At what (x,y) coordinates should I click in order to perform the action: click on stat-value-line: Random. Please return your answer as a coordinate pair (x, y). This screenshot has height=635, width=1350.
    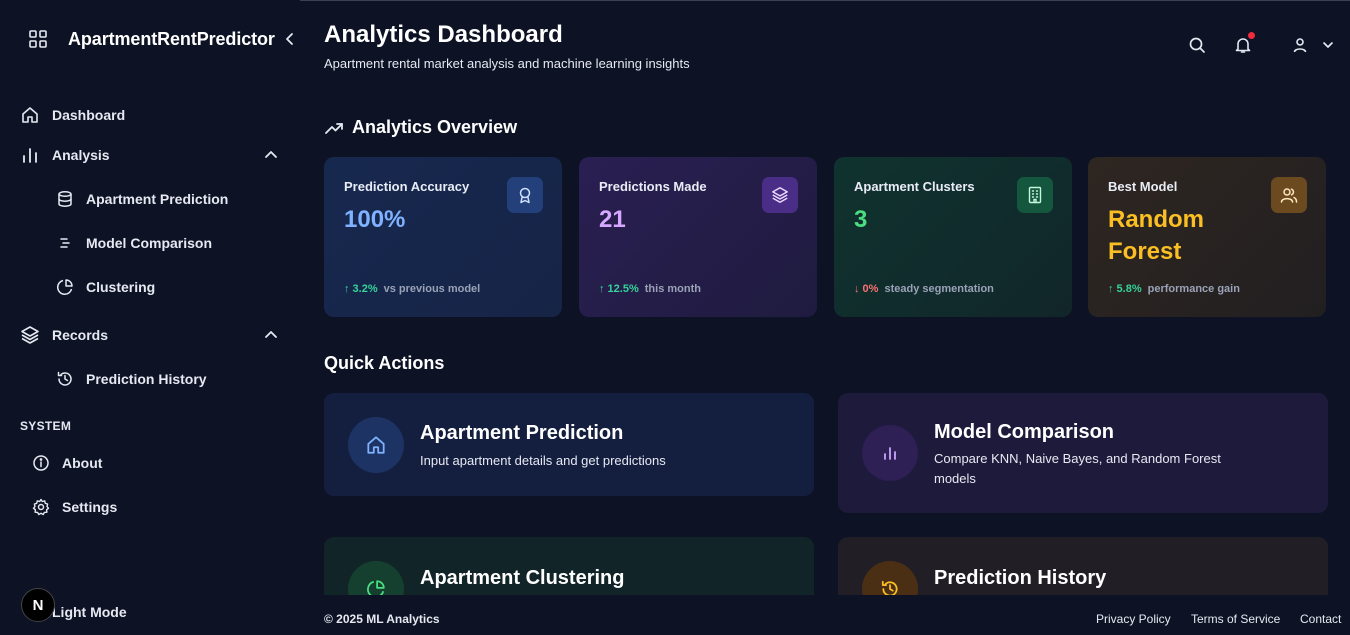
    Looking at the image, I should click on (1156, 219).